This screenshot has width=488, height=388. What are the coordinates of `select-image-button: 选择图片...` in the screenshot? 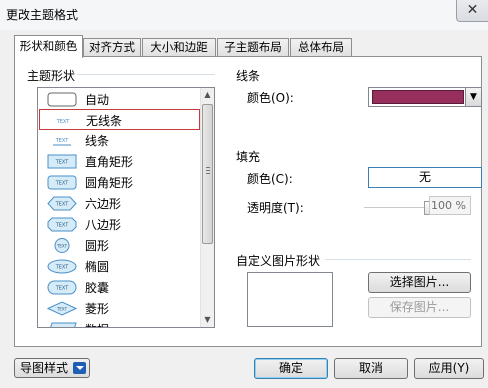 It's located at (419, 282).